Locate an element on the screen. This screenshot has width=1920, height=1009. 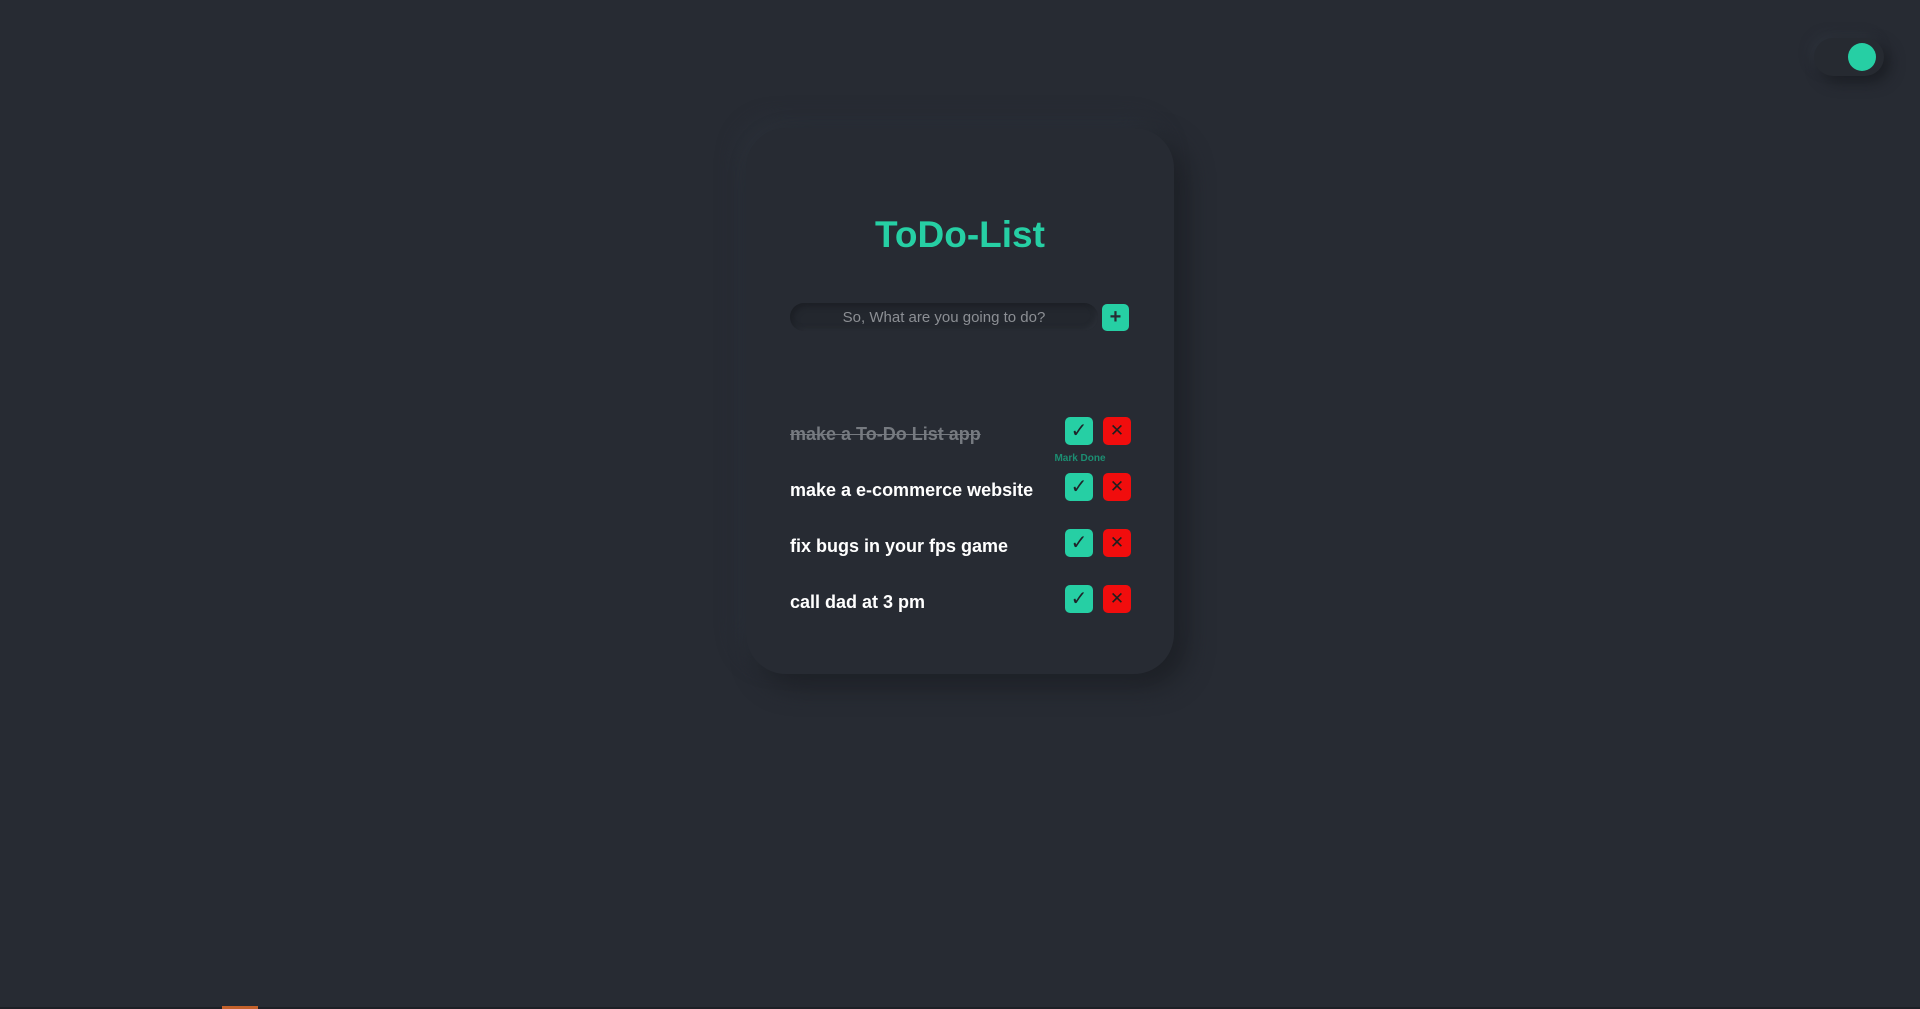
plus-icon: + is located at coordinates (1115, 317).